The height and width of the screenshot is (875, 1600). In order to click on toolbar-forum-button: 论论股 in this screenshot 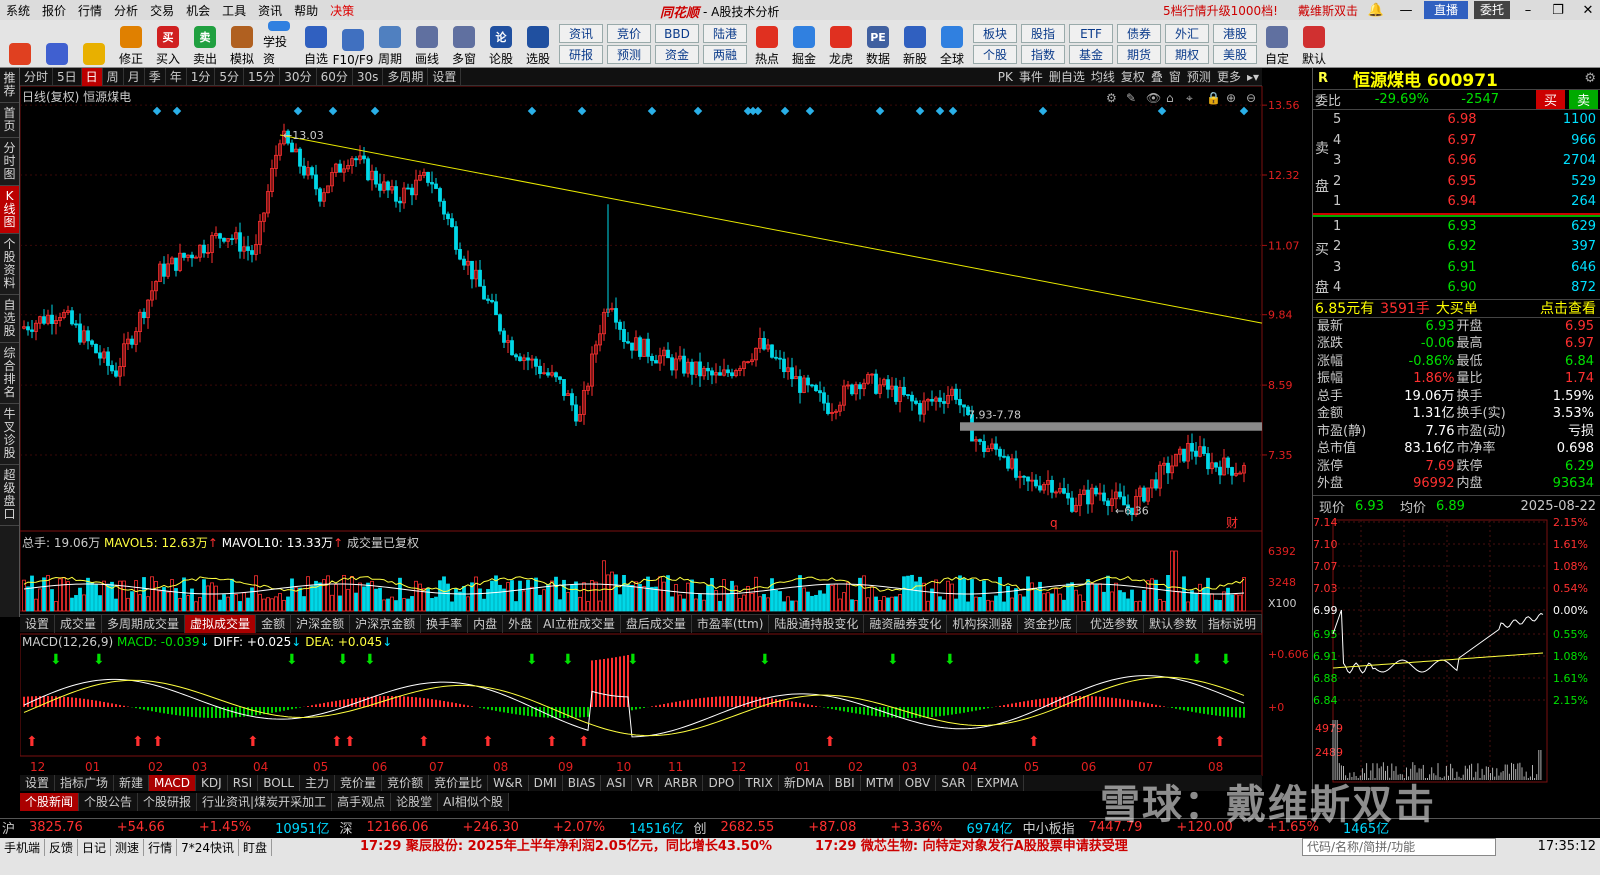, I will do `click(501, 44)`.